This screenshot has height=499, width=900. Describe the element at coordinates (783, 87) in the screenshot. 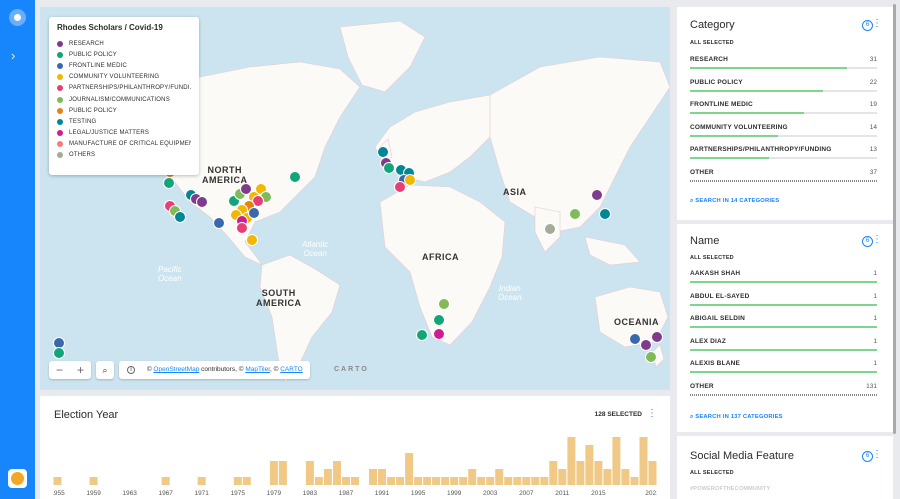

I see `category-row: PUBLIC POLICY 22` at that location.